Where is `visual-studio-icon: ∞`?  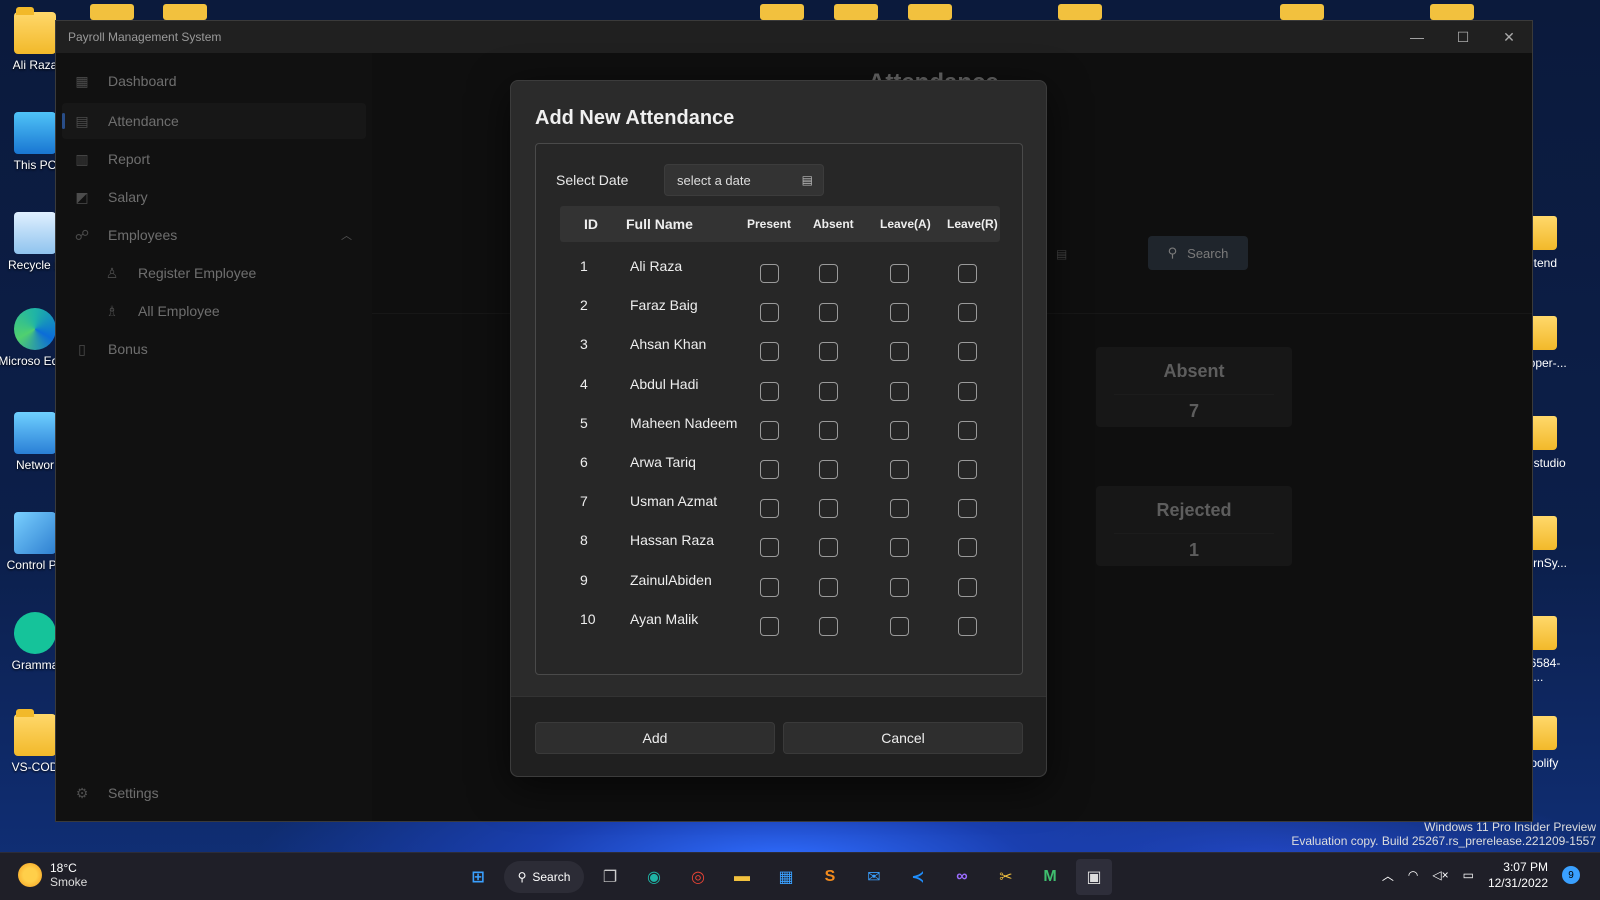
visual-studio-icon: ∞ is located at coordinates (962, 877).